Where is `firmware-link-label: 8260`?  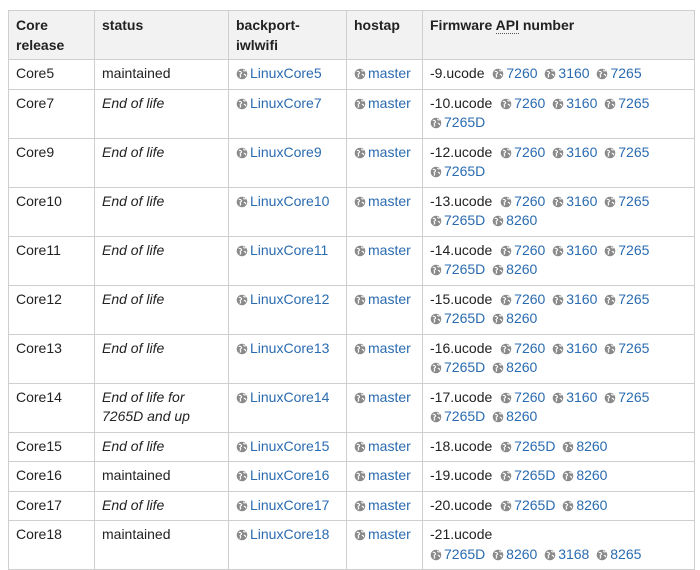
firmware-link-label: 8260 is located at coordinates (522, 416).